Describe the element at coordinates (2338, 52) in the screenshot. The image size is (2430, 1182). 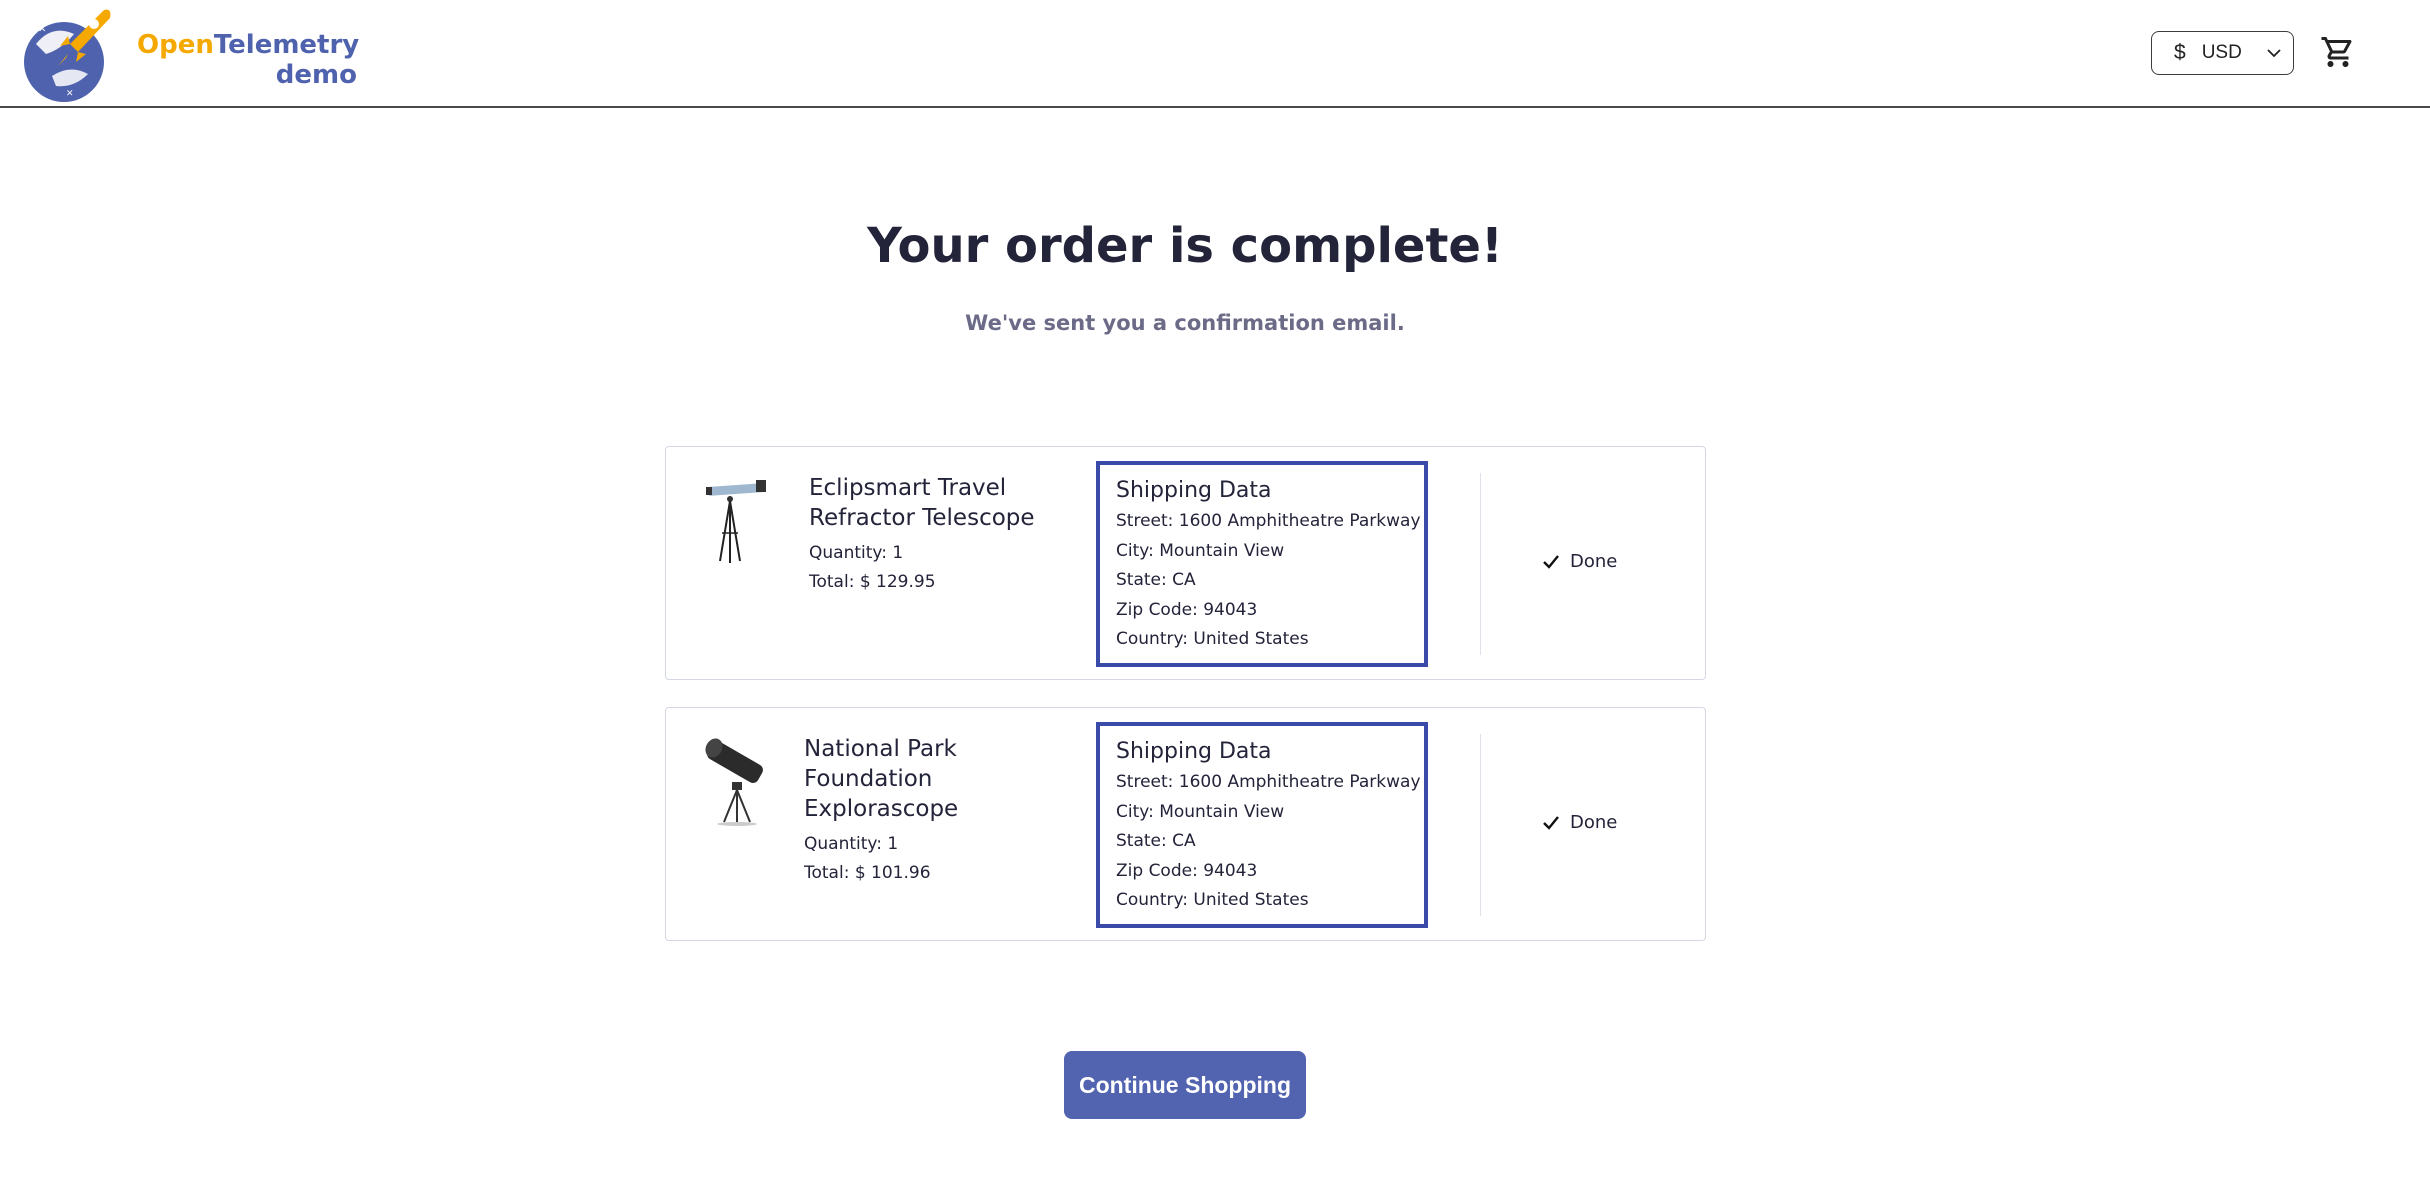
I see `shopping-cart-icon` at that location.